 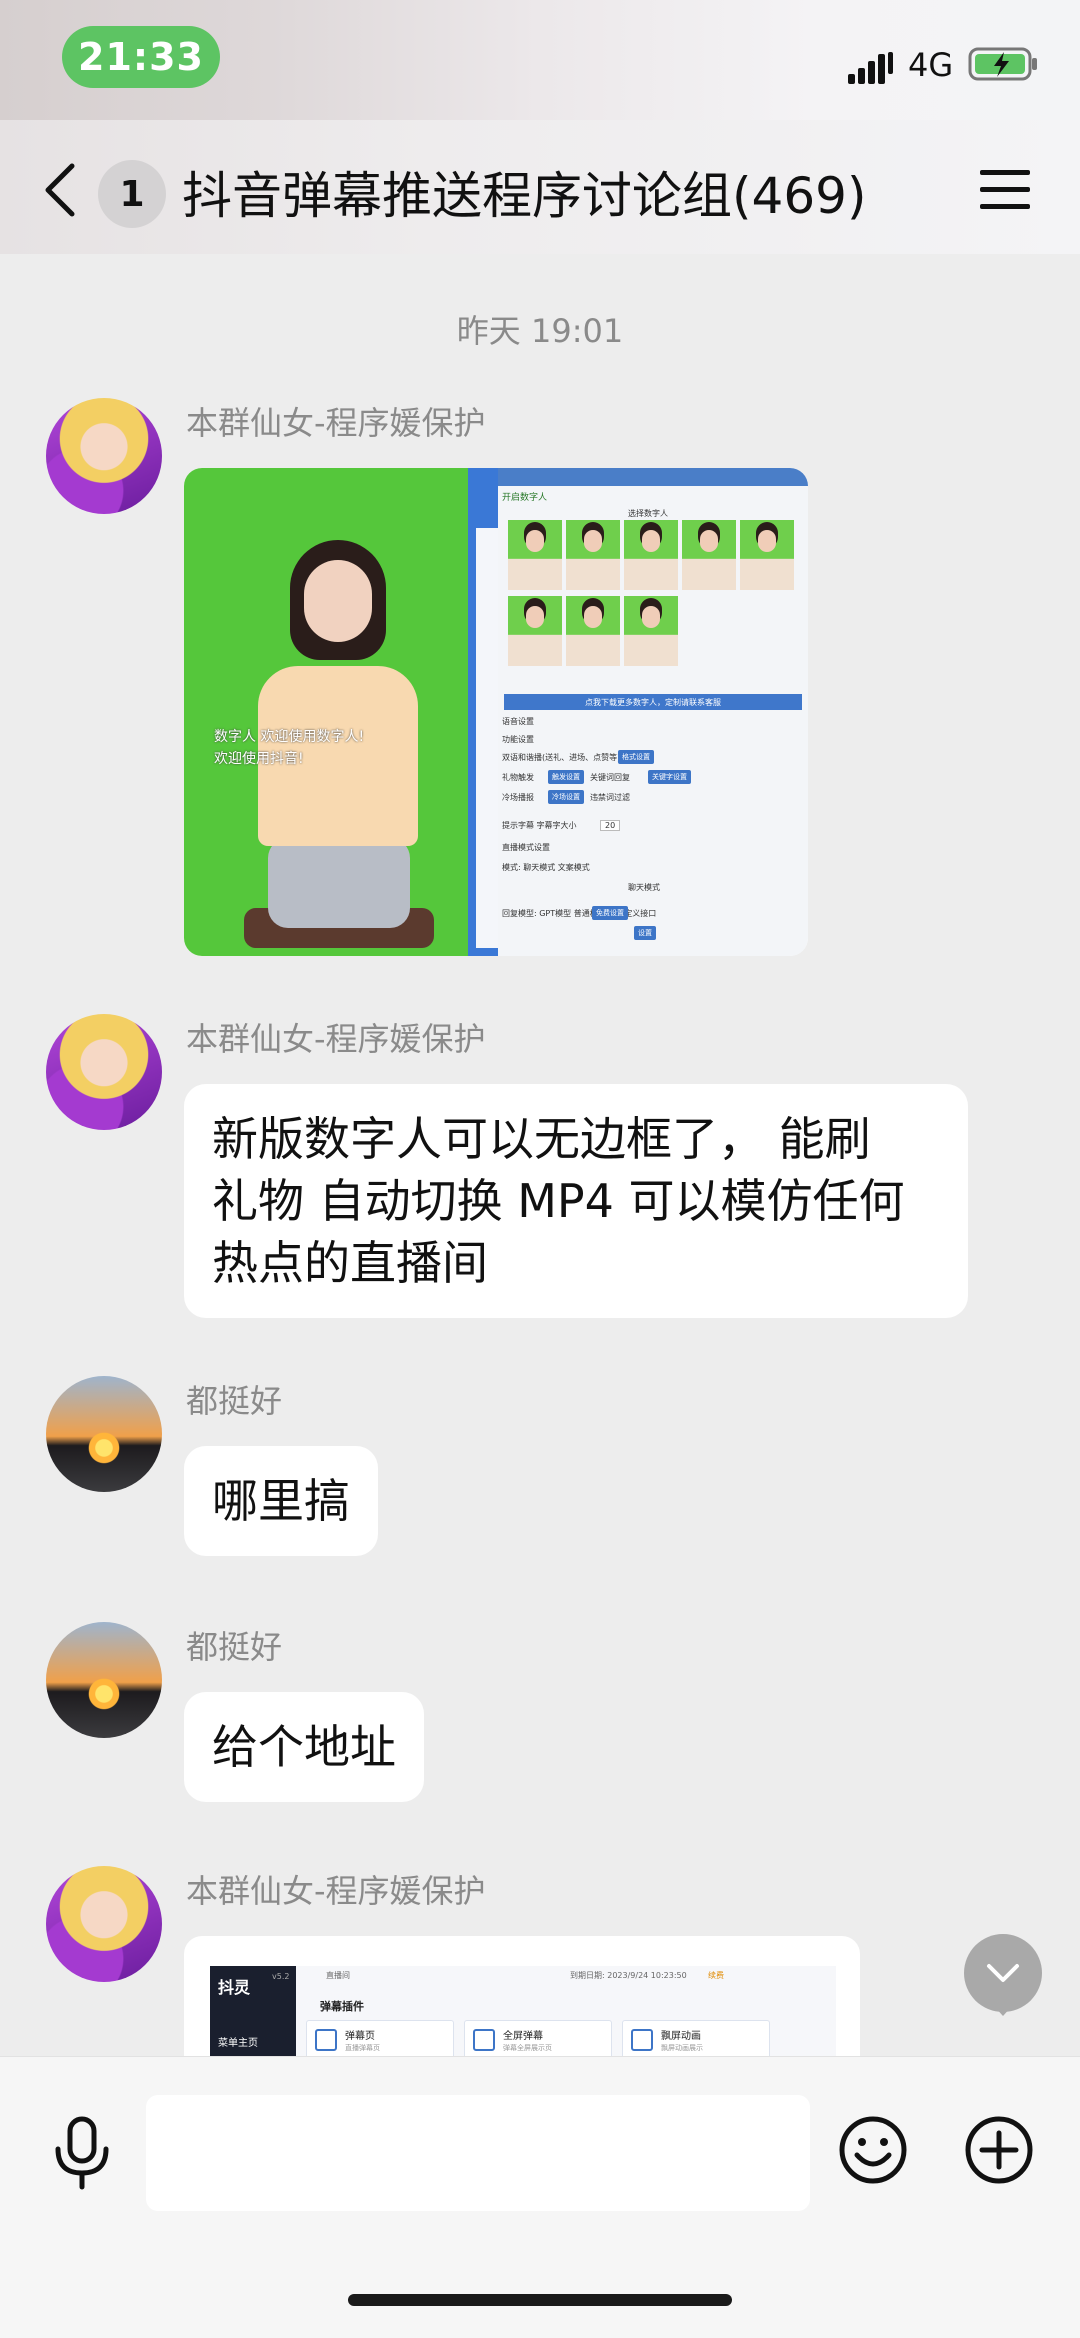 What do you see at coordinates (360, 2036) in the screenshot?
I see `card-title: 弹幕页` at bounding box center [360, 2036].